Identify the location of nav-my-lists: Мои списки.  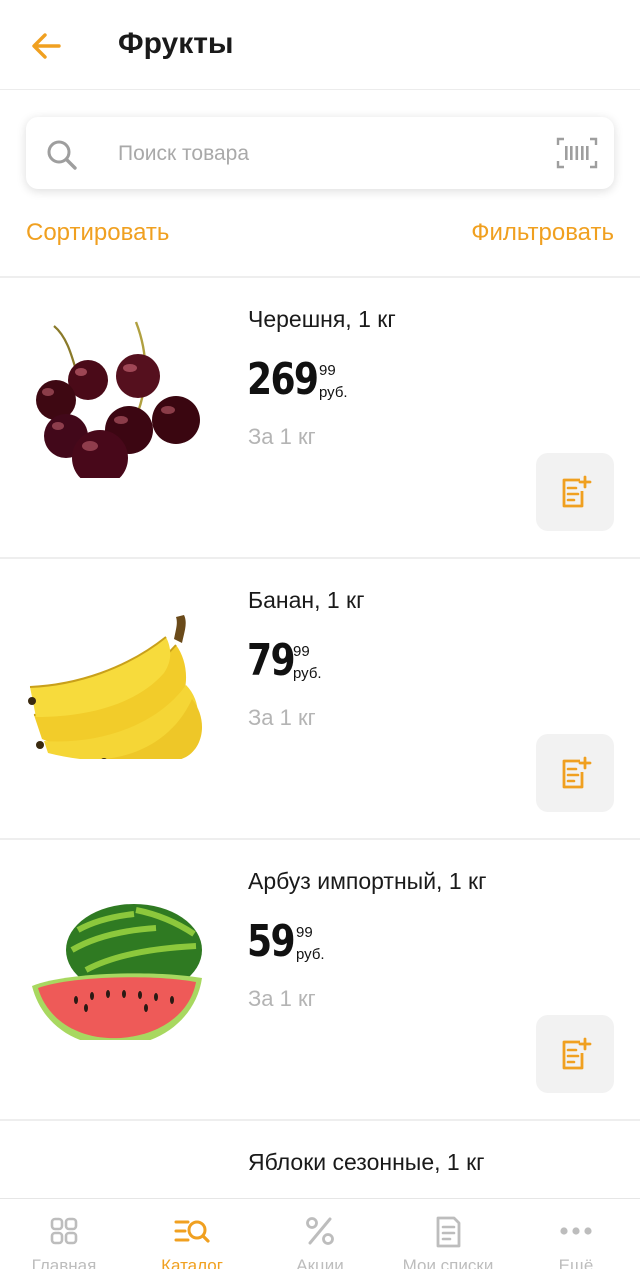
(448, 1234).